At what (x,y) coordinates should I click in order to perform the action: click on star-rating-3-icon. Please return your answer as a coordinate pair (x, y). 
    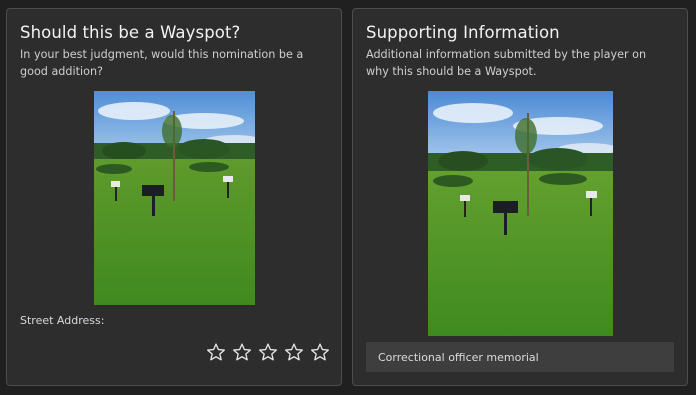
    Looking at the image, I should click on (268, 352).